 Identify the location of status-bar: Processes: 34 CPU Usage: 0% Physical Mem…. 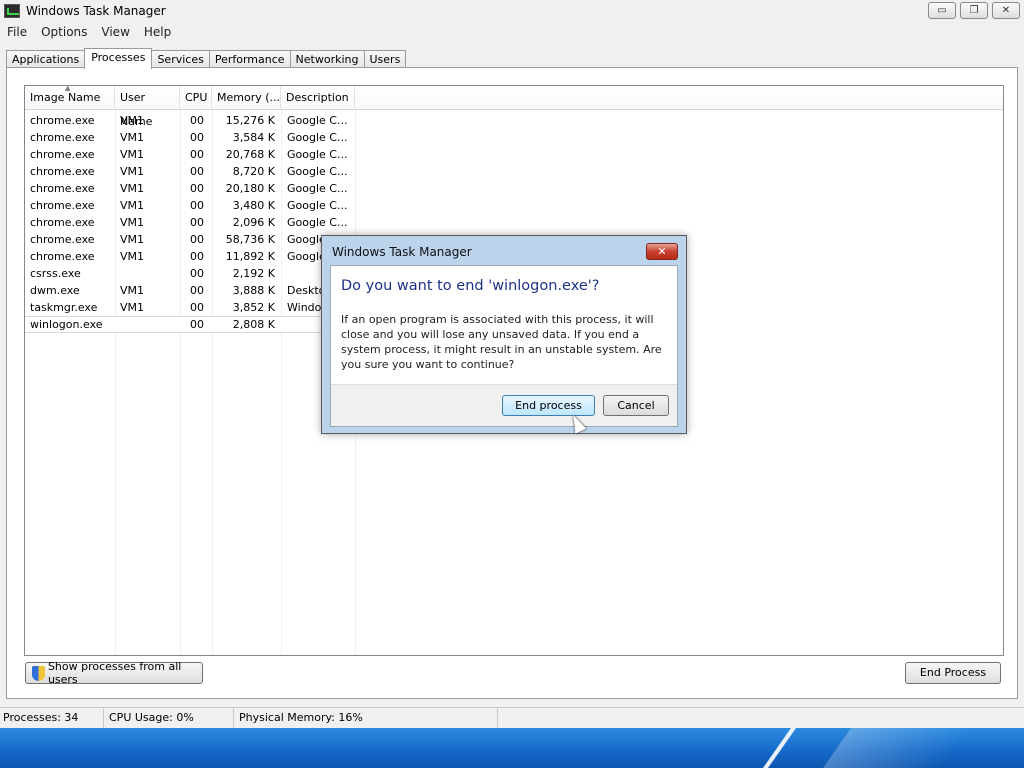
(512, 717).